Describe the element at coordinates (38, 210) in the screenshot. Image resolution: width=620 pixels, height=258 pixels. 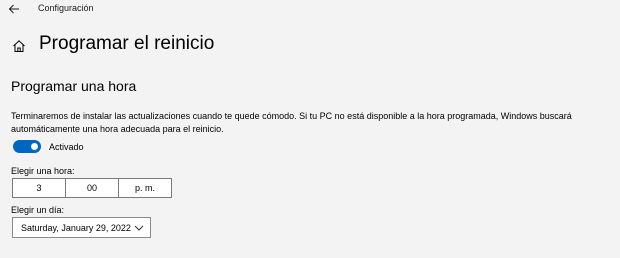
I see `day-label: Elegir un día:` at that location.